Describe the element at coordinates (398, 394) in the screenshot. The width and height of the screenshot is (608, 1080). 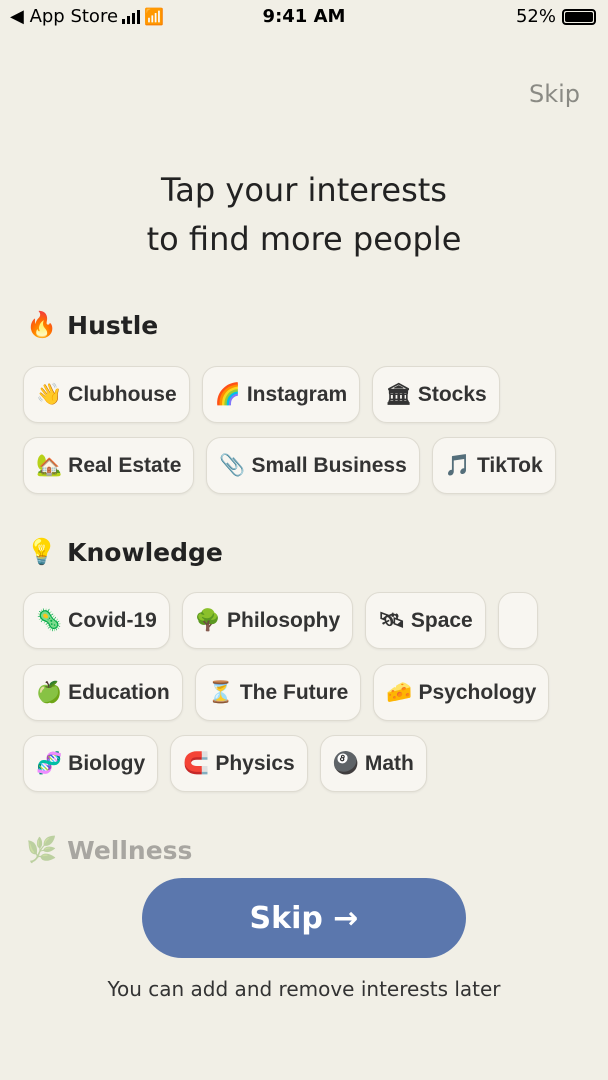
I see `bank-icon: 🏛` at that location.